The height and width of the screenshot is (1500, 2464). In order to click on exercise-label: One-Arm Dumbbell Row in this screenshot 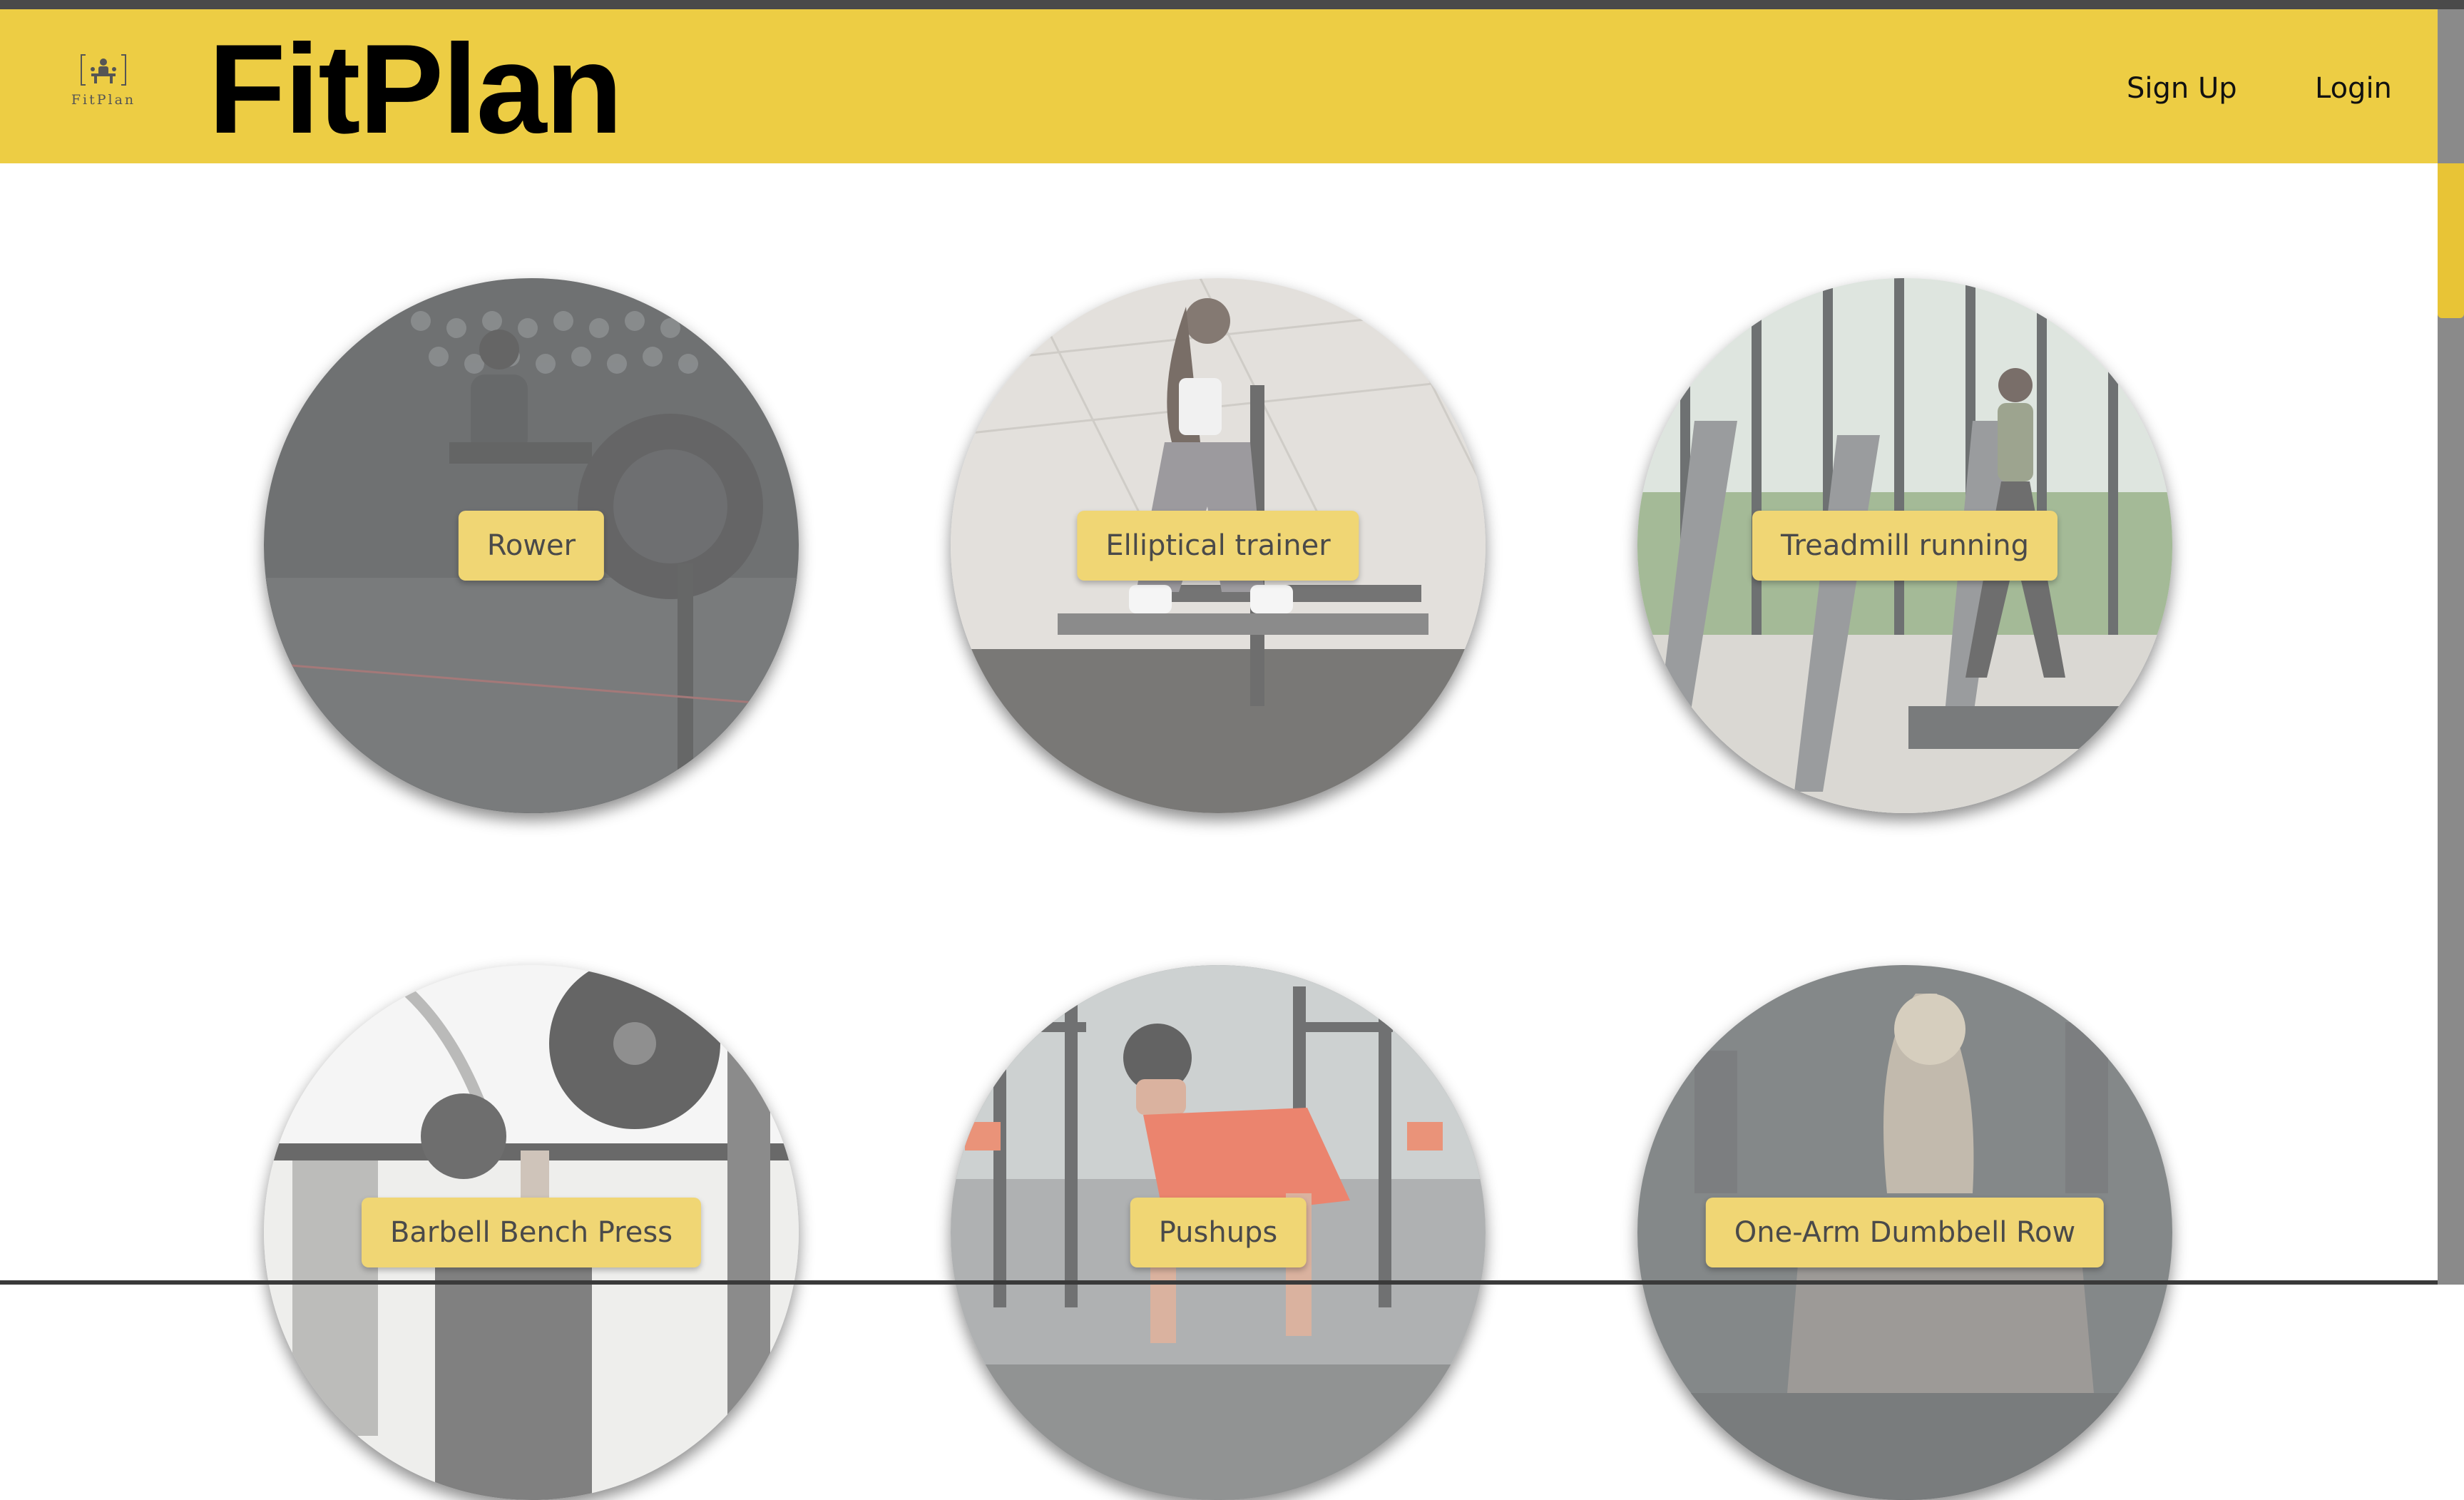, I will do `click(1905, 1232)`.